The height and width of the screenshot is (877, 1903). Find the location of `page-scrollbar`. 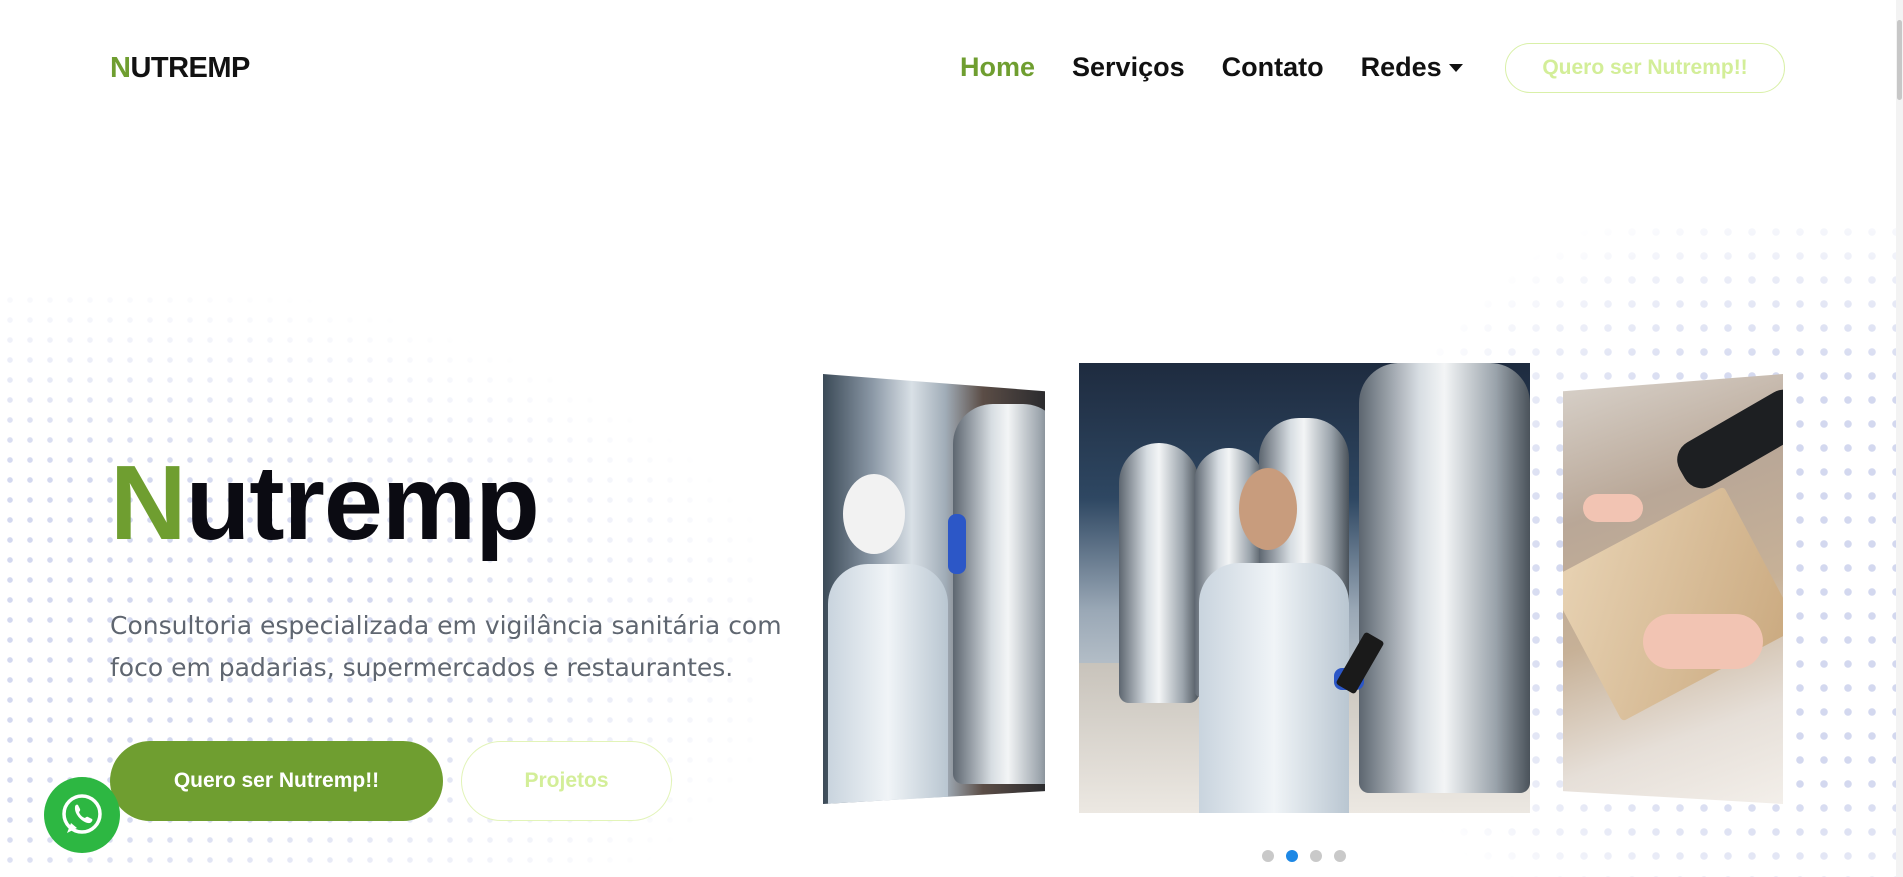

page-scrollbar is located at coordinates (1899, 438).